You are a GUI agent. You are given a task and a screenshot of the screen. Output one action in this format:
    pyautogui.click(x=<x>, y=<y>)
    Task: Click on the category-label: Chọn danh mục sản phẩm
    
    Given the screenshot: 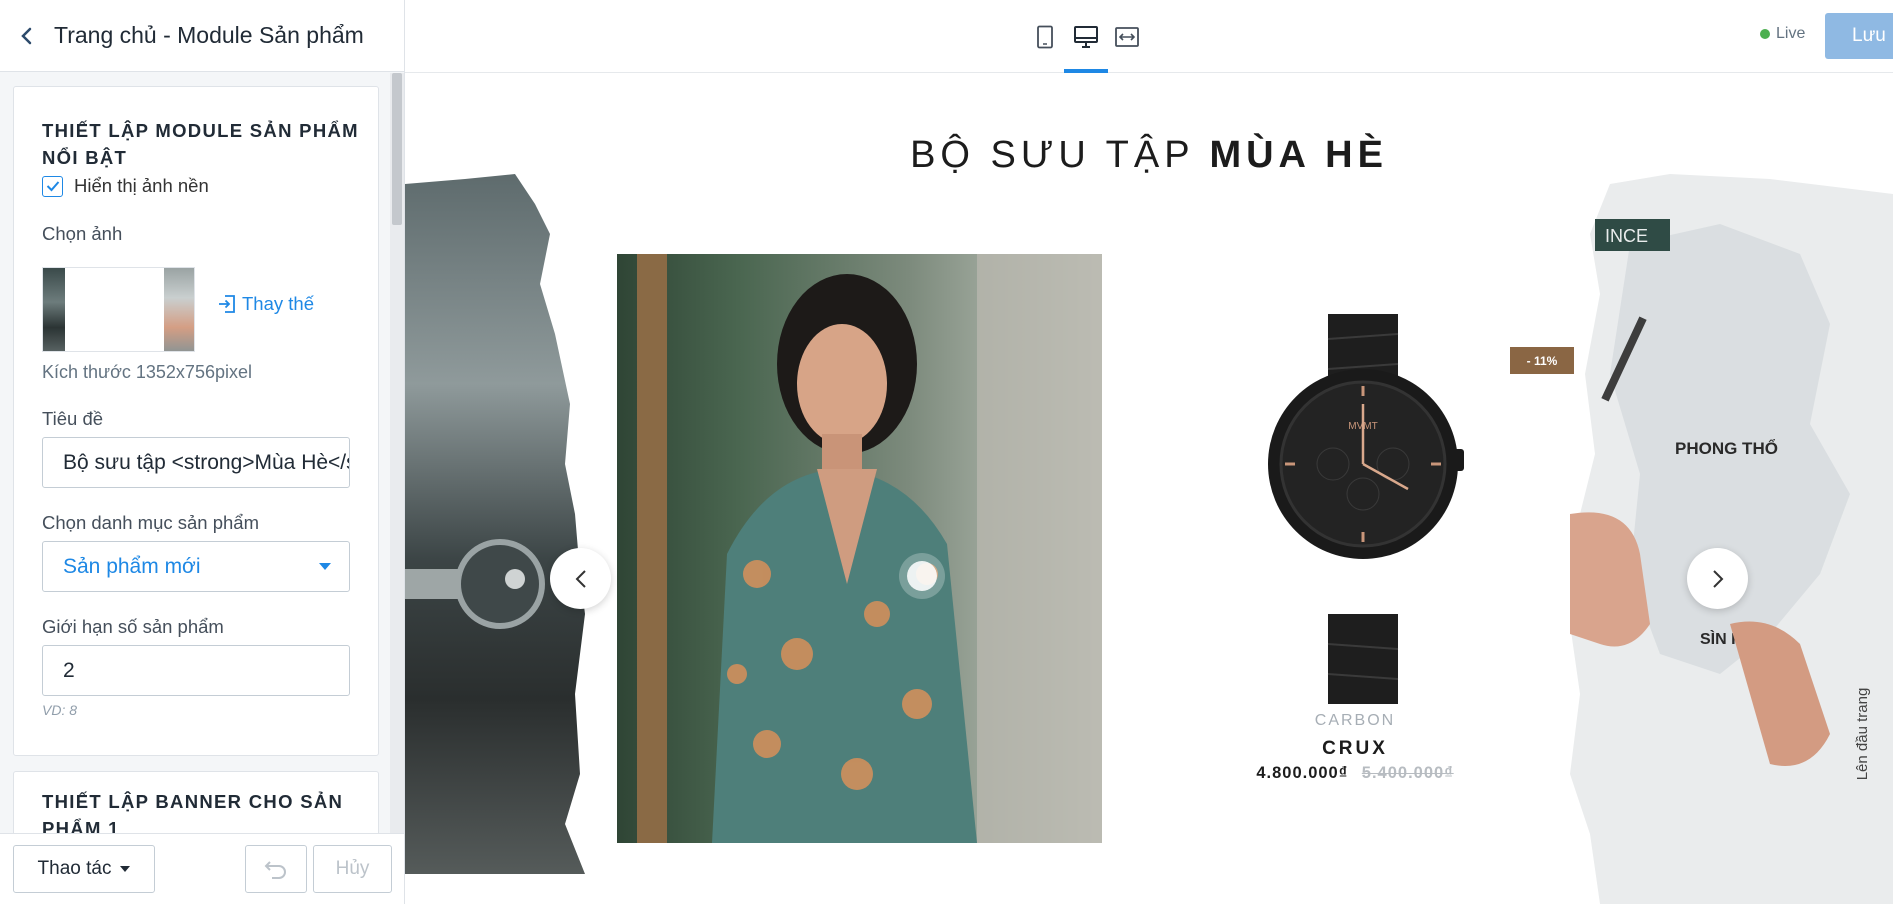 What is the action you would take?
    pyautogui.click(x=150, y=522)
    